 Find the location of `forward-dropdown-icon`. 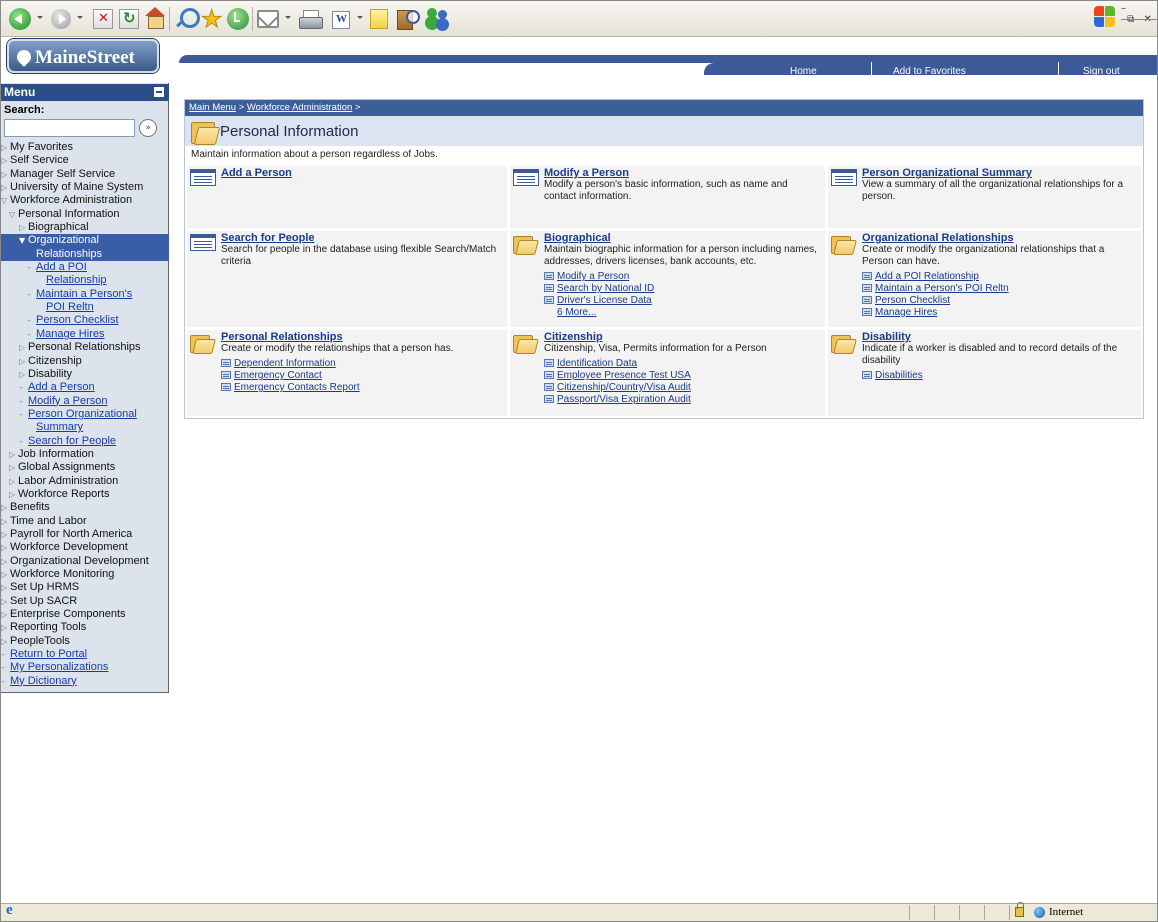

forward-dropdown-icon is located at coordinates (80, 17).